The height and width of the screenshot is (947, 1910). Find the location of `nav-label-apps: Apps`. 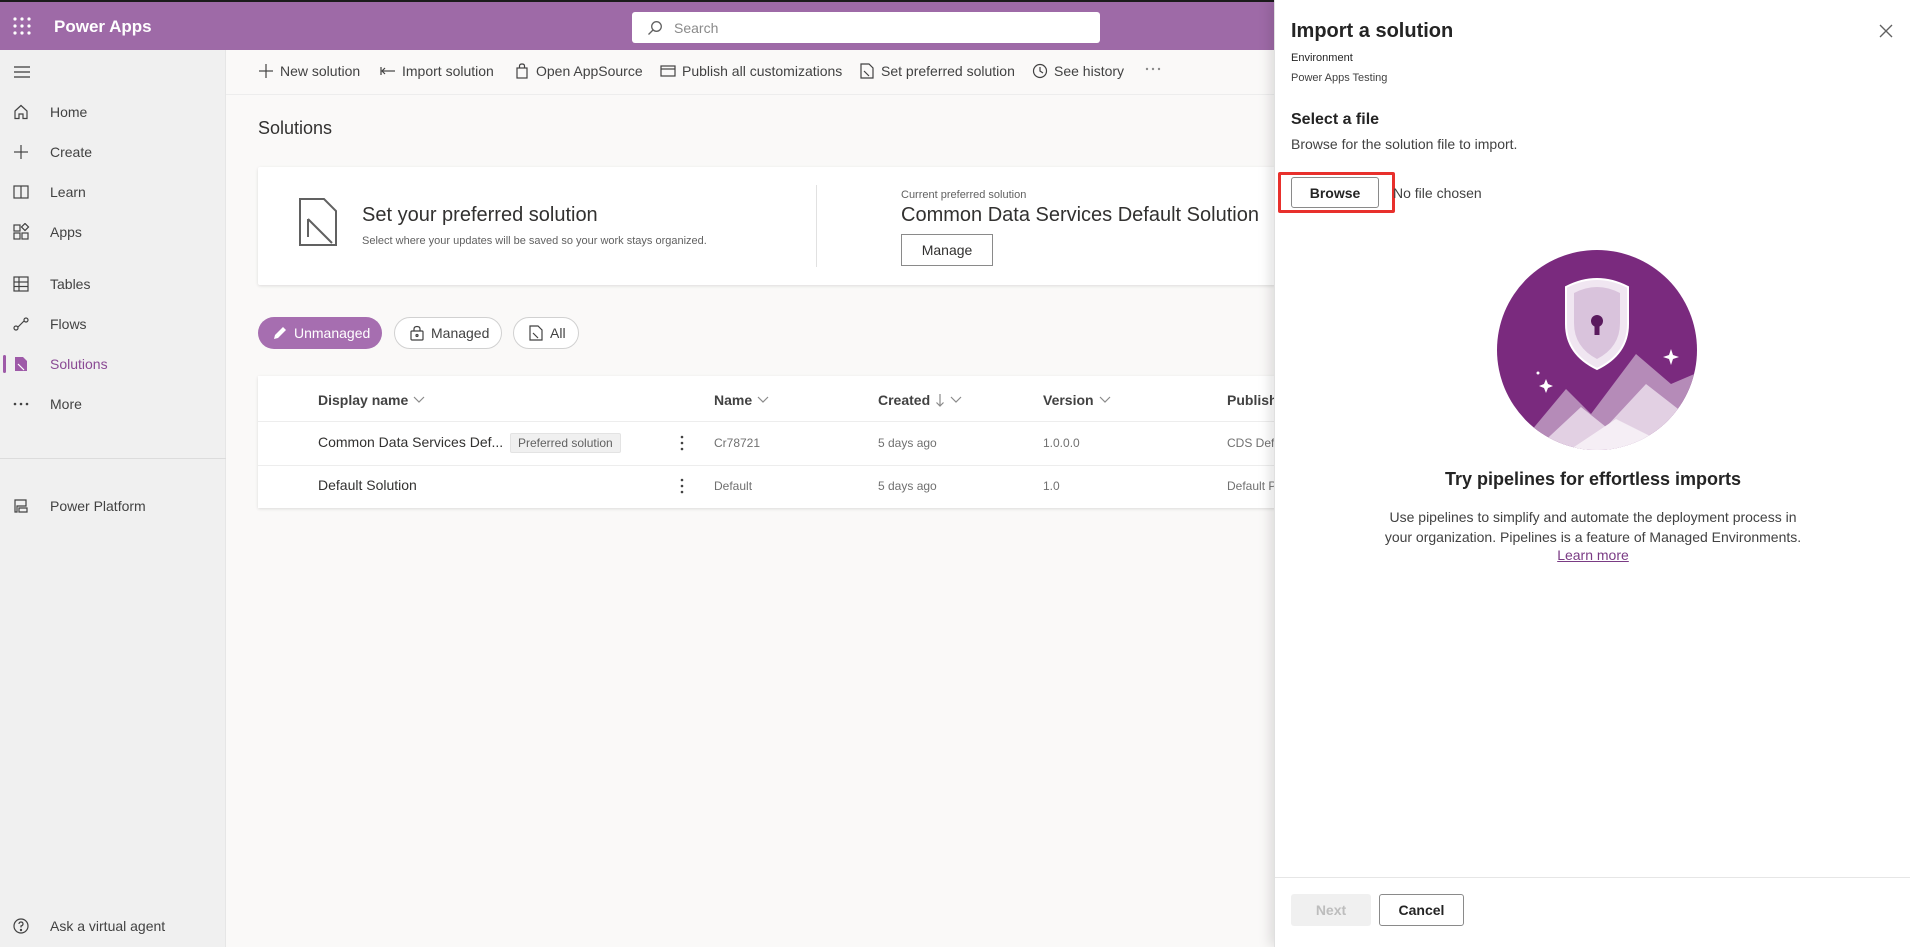

nav-label-apps: Apps is located at coordinates (66, 232).